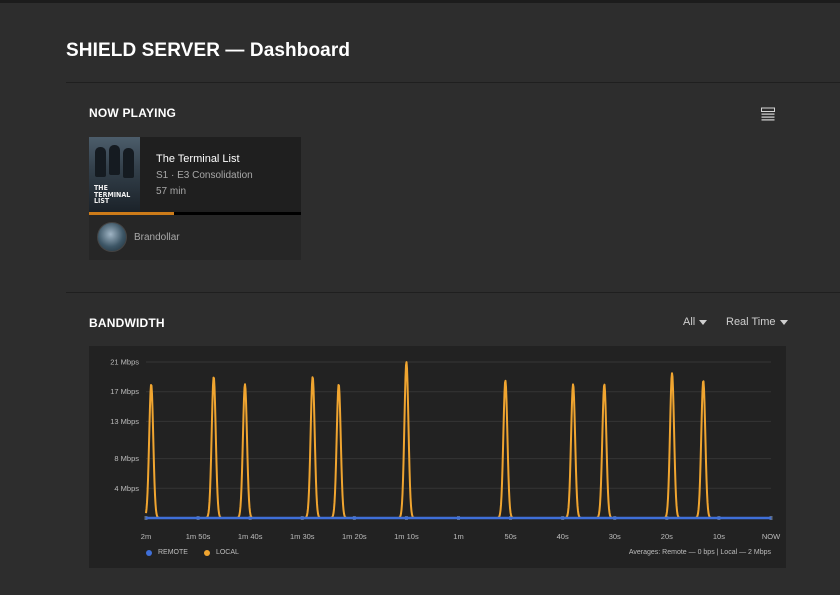 The width and height of the screenshot is (840, 595). What do you see at coordinates (124, 362) in the screenshot?
I see `y-tick-label: 21 Mbps` at bounding box center [124, 362].